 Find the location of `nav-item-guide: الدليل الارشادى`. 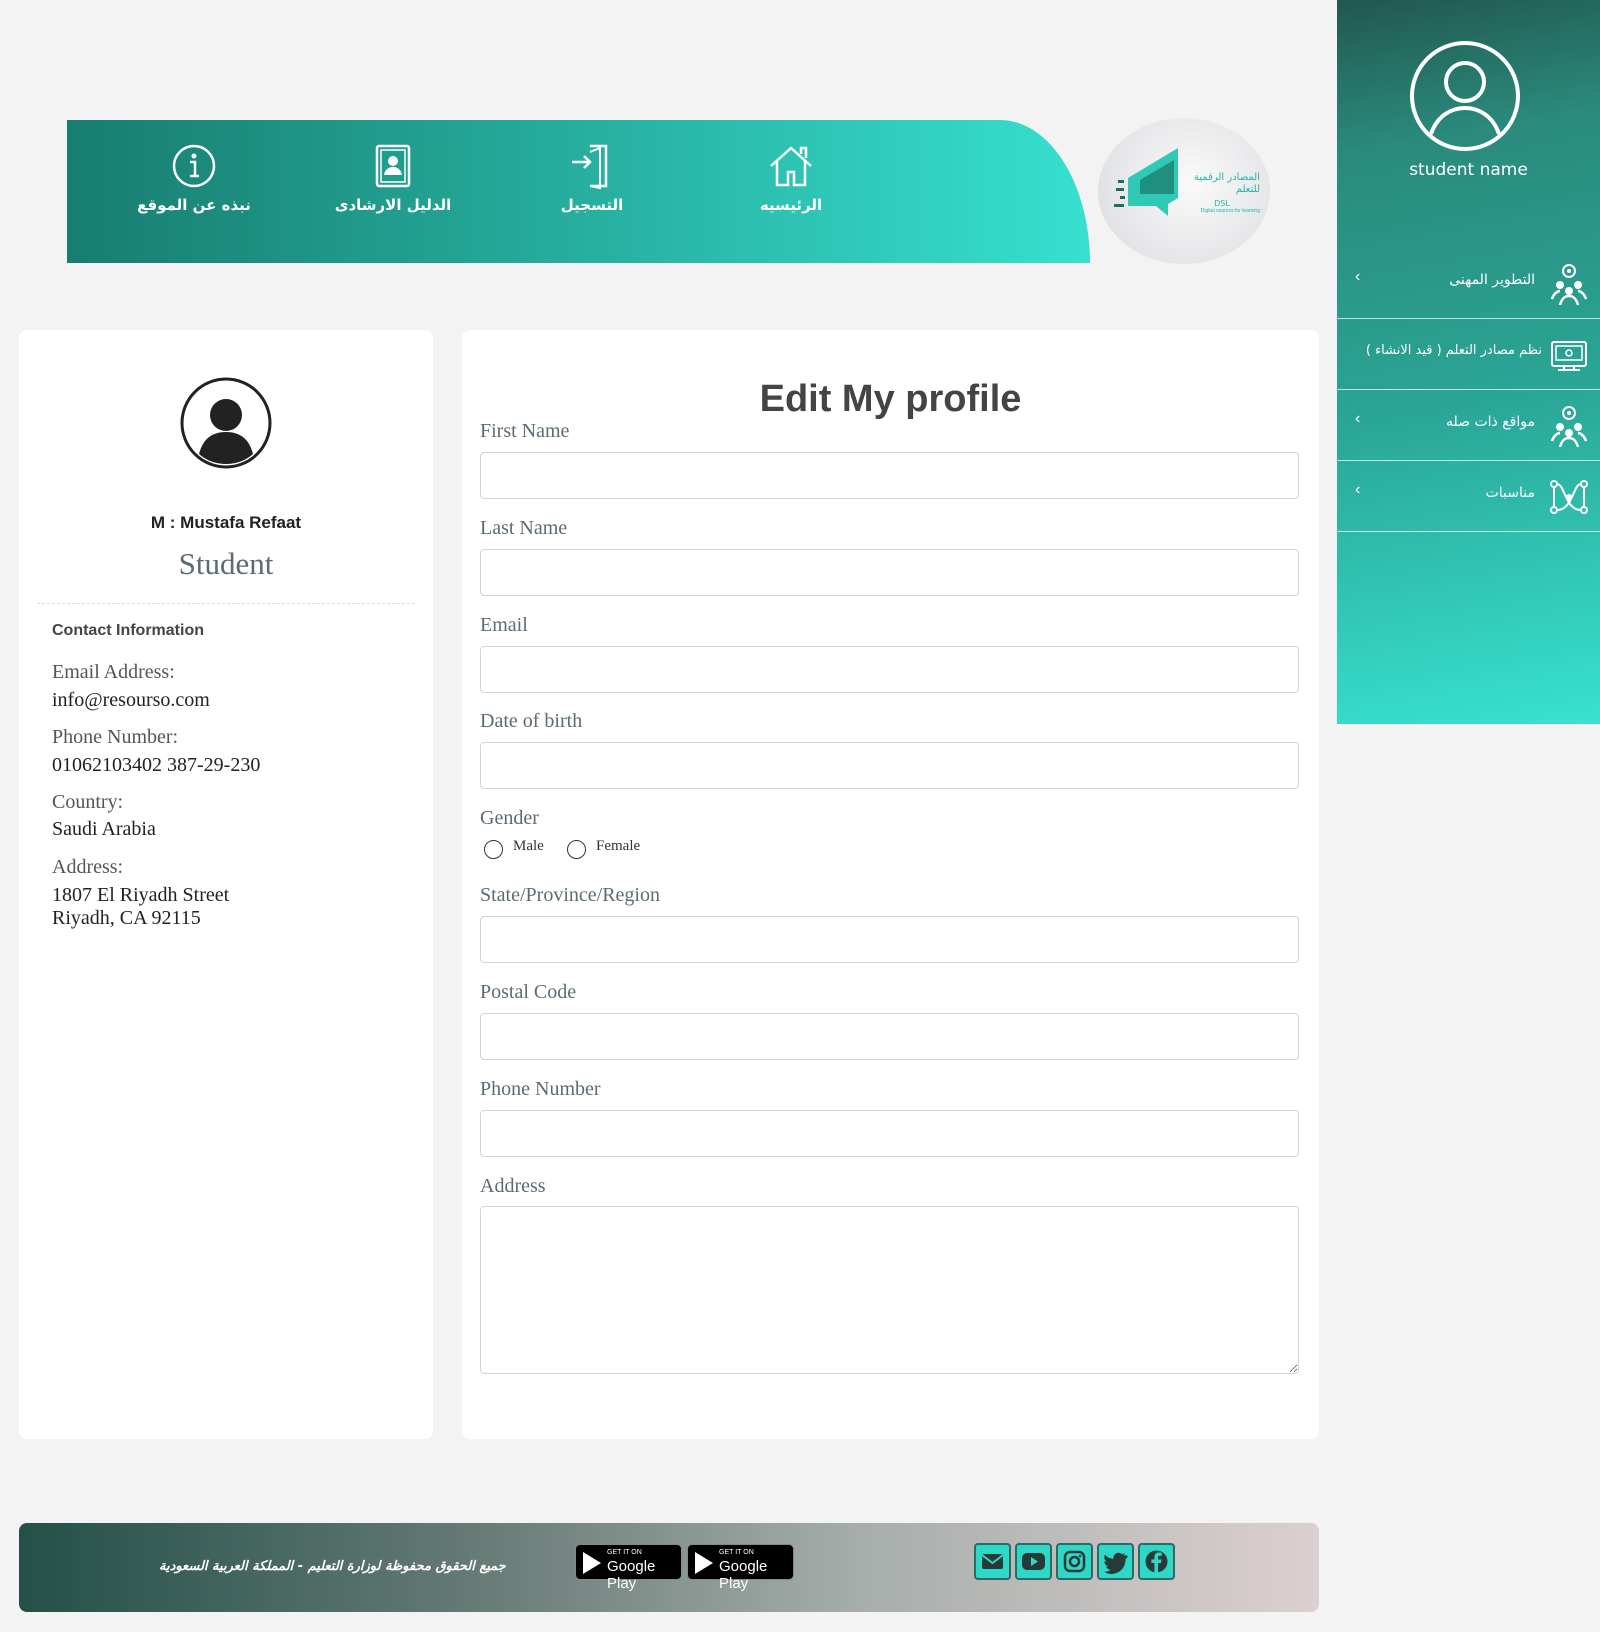

nav-item-guide: الدليل الارشادى is located at coordinates (393, 178).